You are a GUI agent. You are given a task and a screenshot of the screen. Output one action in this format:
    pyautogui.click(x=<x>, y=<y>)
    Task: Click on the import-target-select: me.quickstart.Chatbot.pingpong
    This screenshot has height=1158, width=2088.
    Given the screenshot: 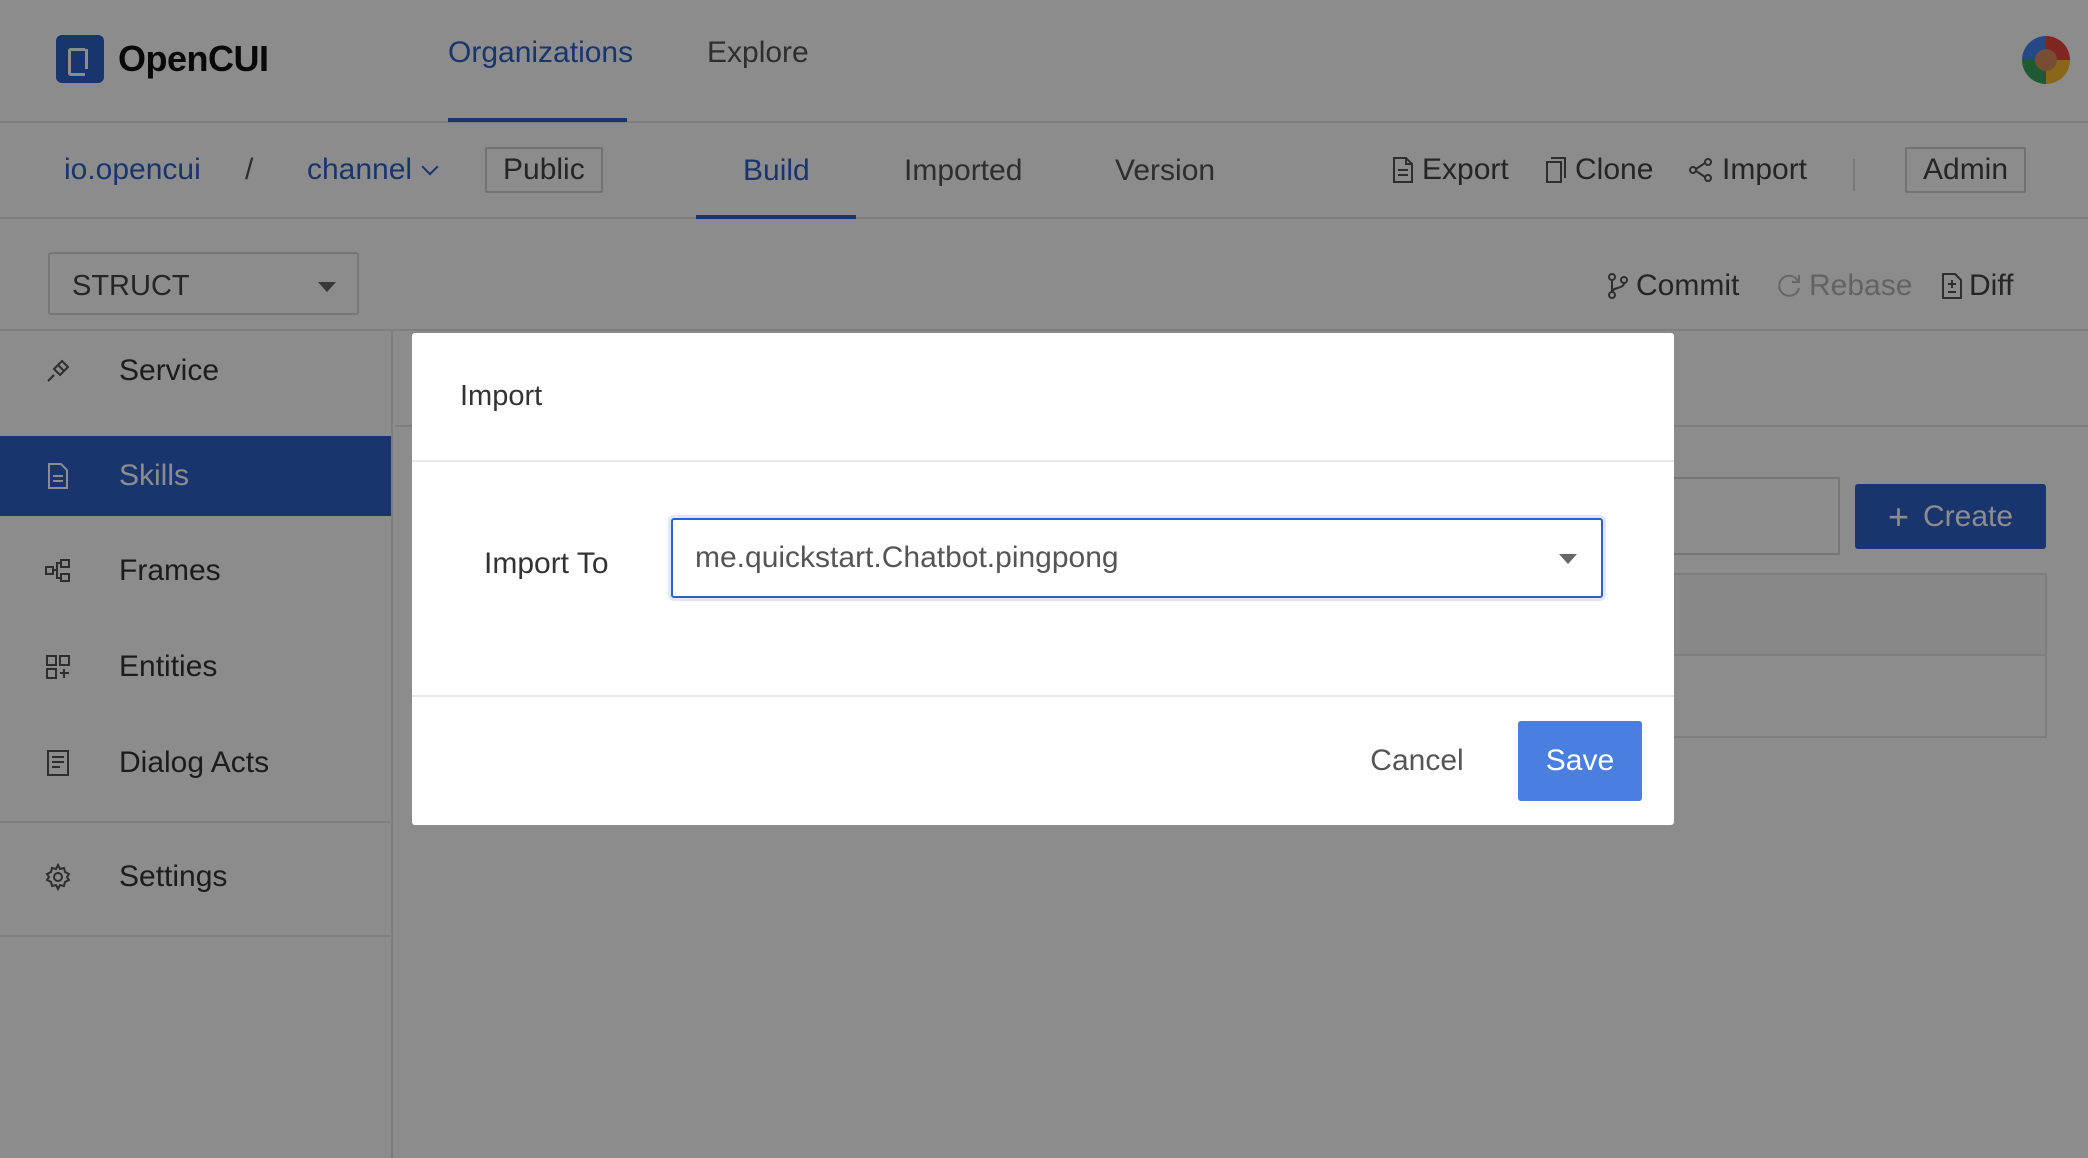 What is the action you would take?
    pyautogui.click(x=1137, y=558)
    